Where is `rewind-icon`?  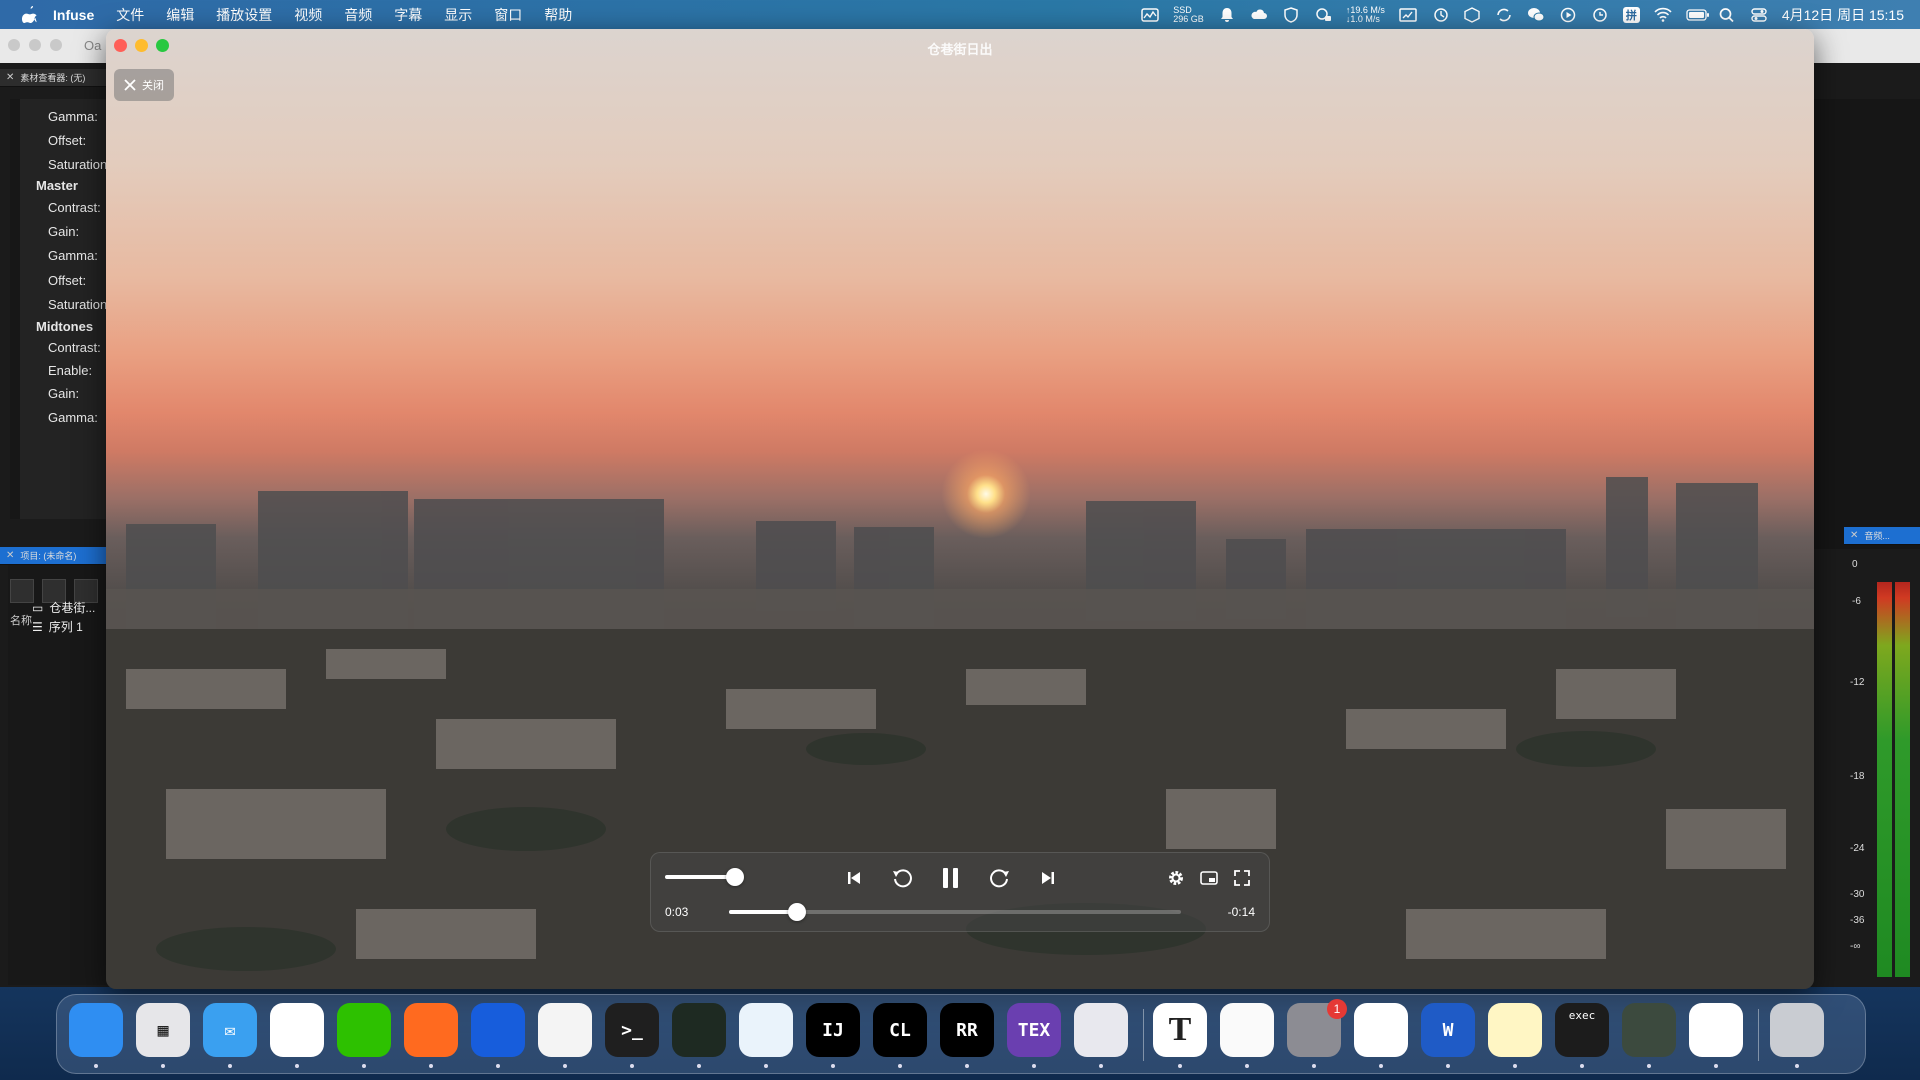
rewind-icon is located at coordinates (902, 878).